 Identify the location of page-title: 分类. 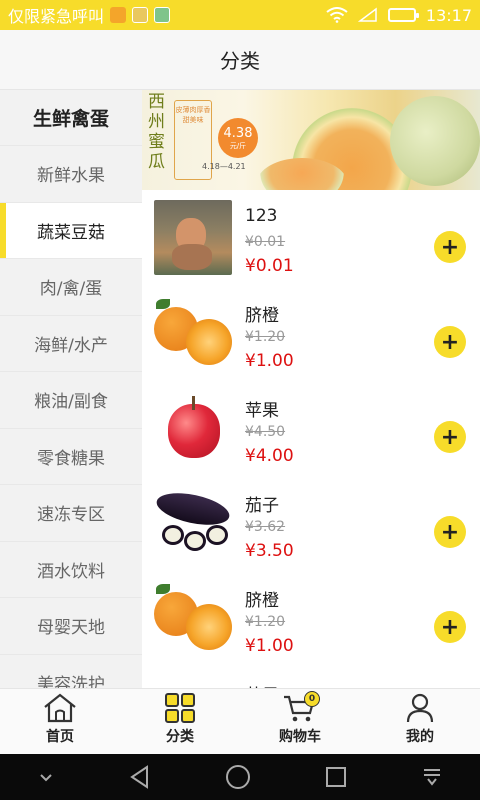
(240, 61).